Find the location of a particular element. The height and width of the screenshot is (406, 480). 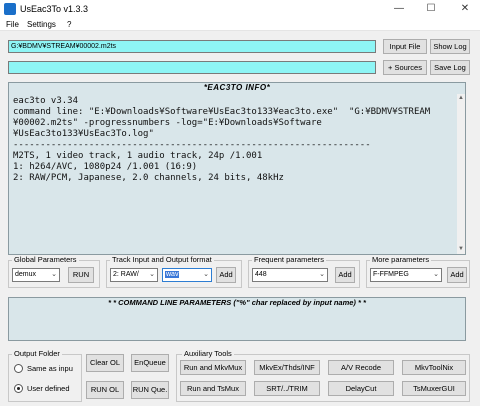

global-params-value: demux is located at coordinates (26, 274).